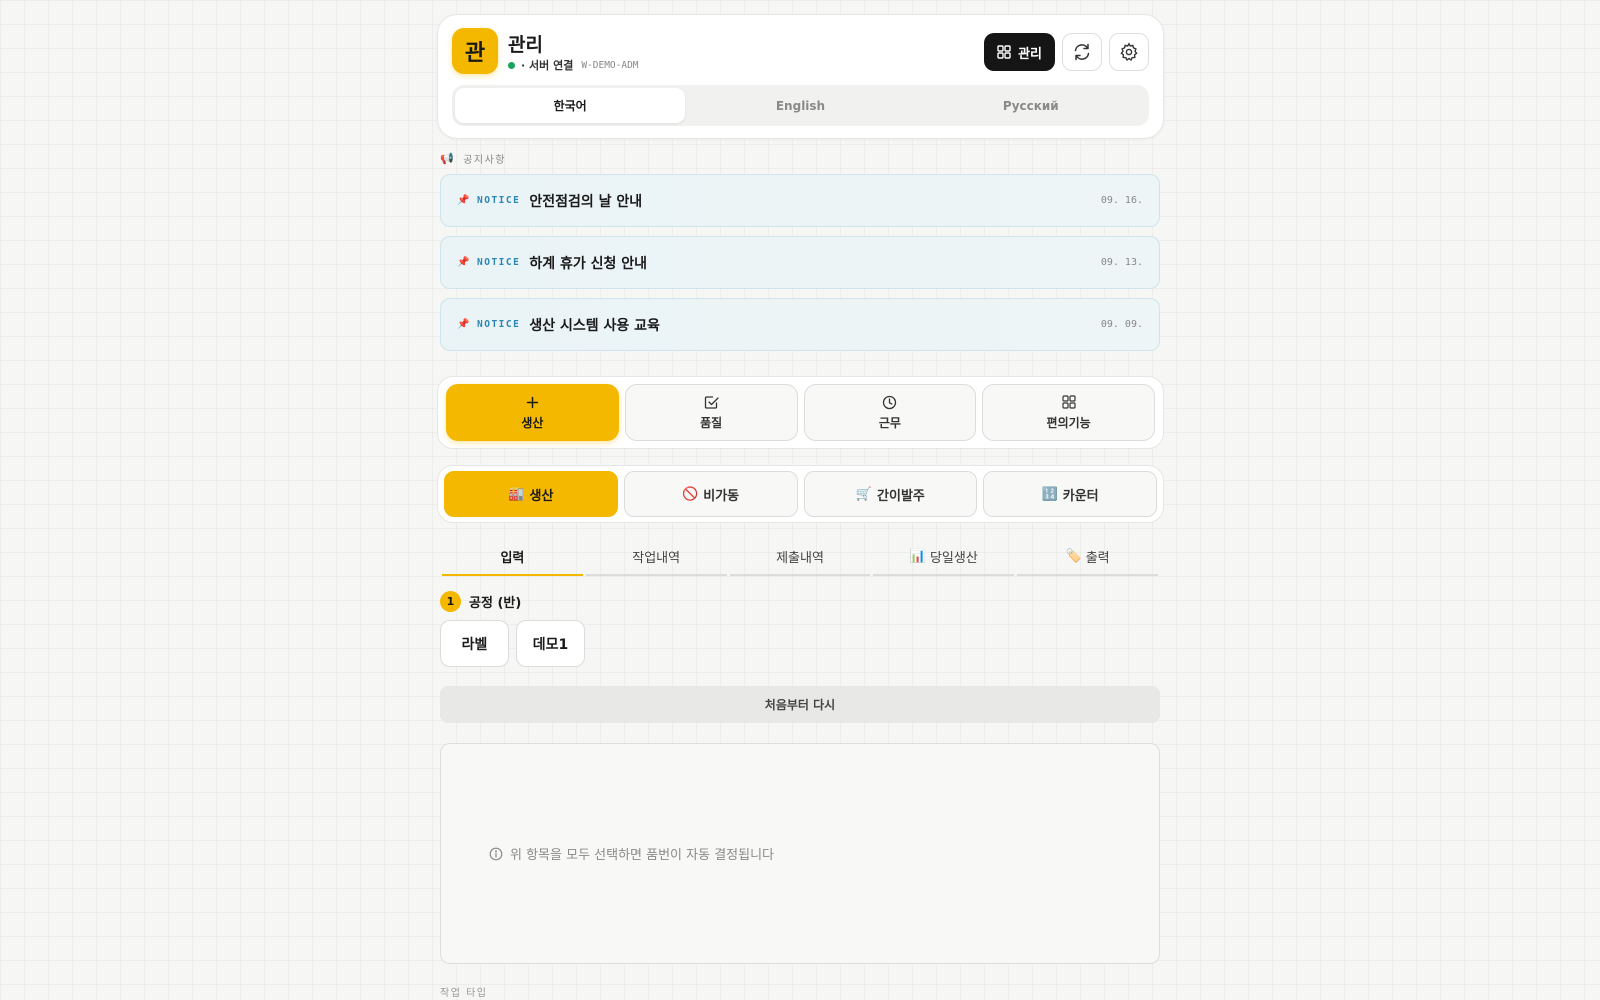 This screenshot has height=1000, width=1600. What do you see at coordinates (512, 643) in the screenshot?
I see `process-options: 라벨 데모1` at bounding box center [512, 643].